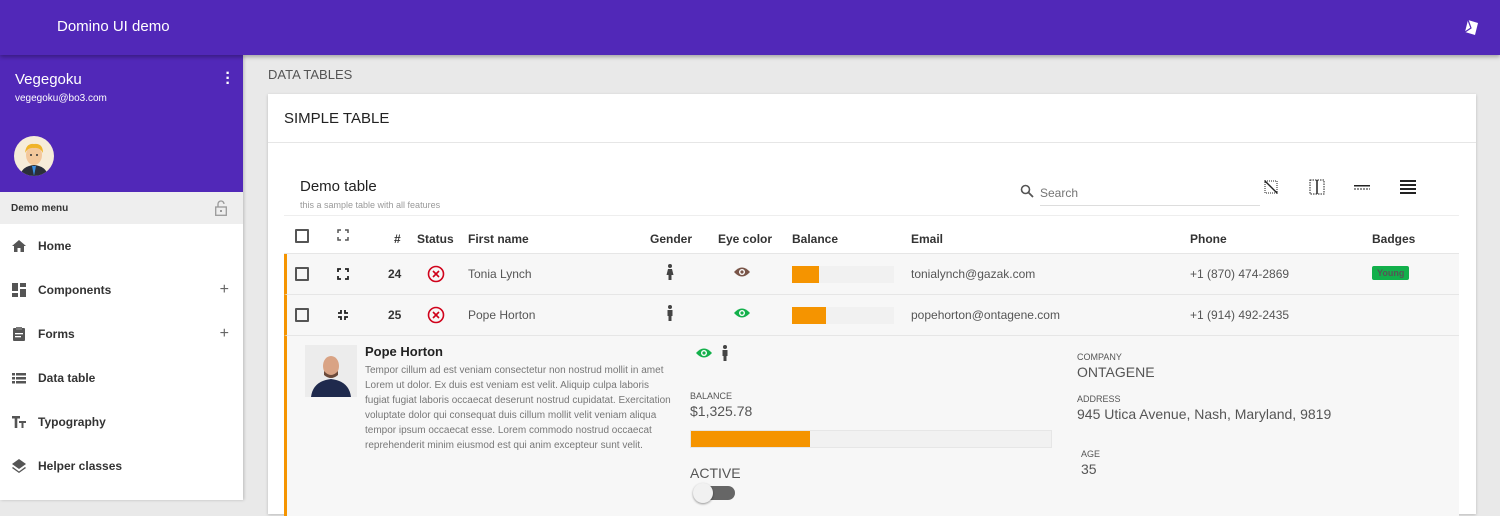 This screenshot has width=1500, height=516. I want to click on profile-photo, so click(331, 371).